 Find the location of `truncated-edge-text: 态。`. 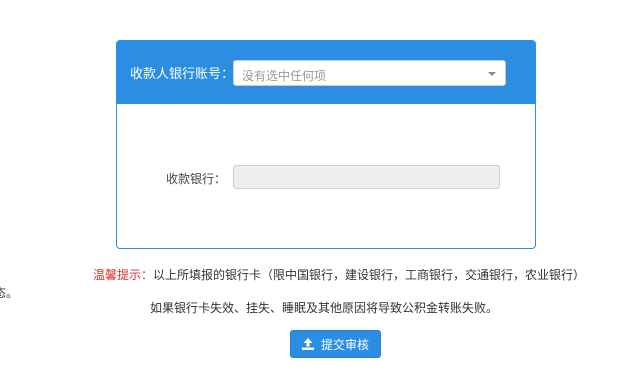

truncated-edge-text: 态。 is located at coordinates (9, 293).